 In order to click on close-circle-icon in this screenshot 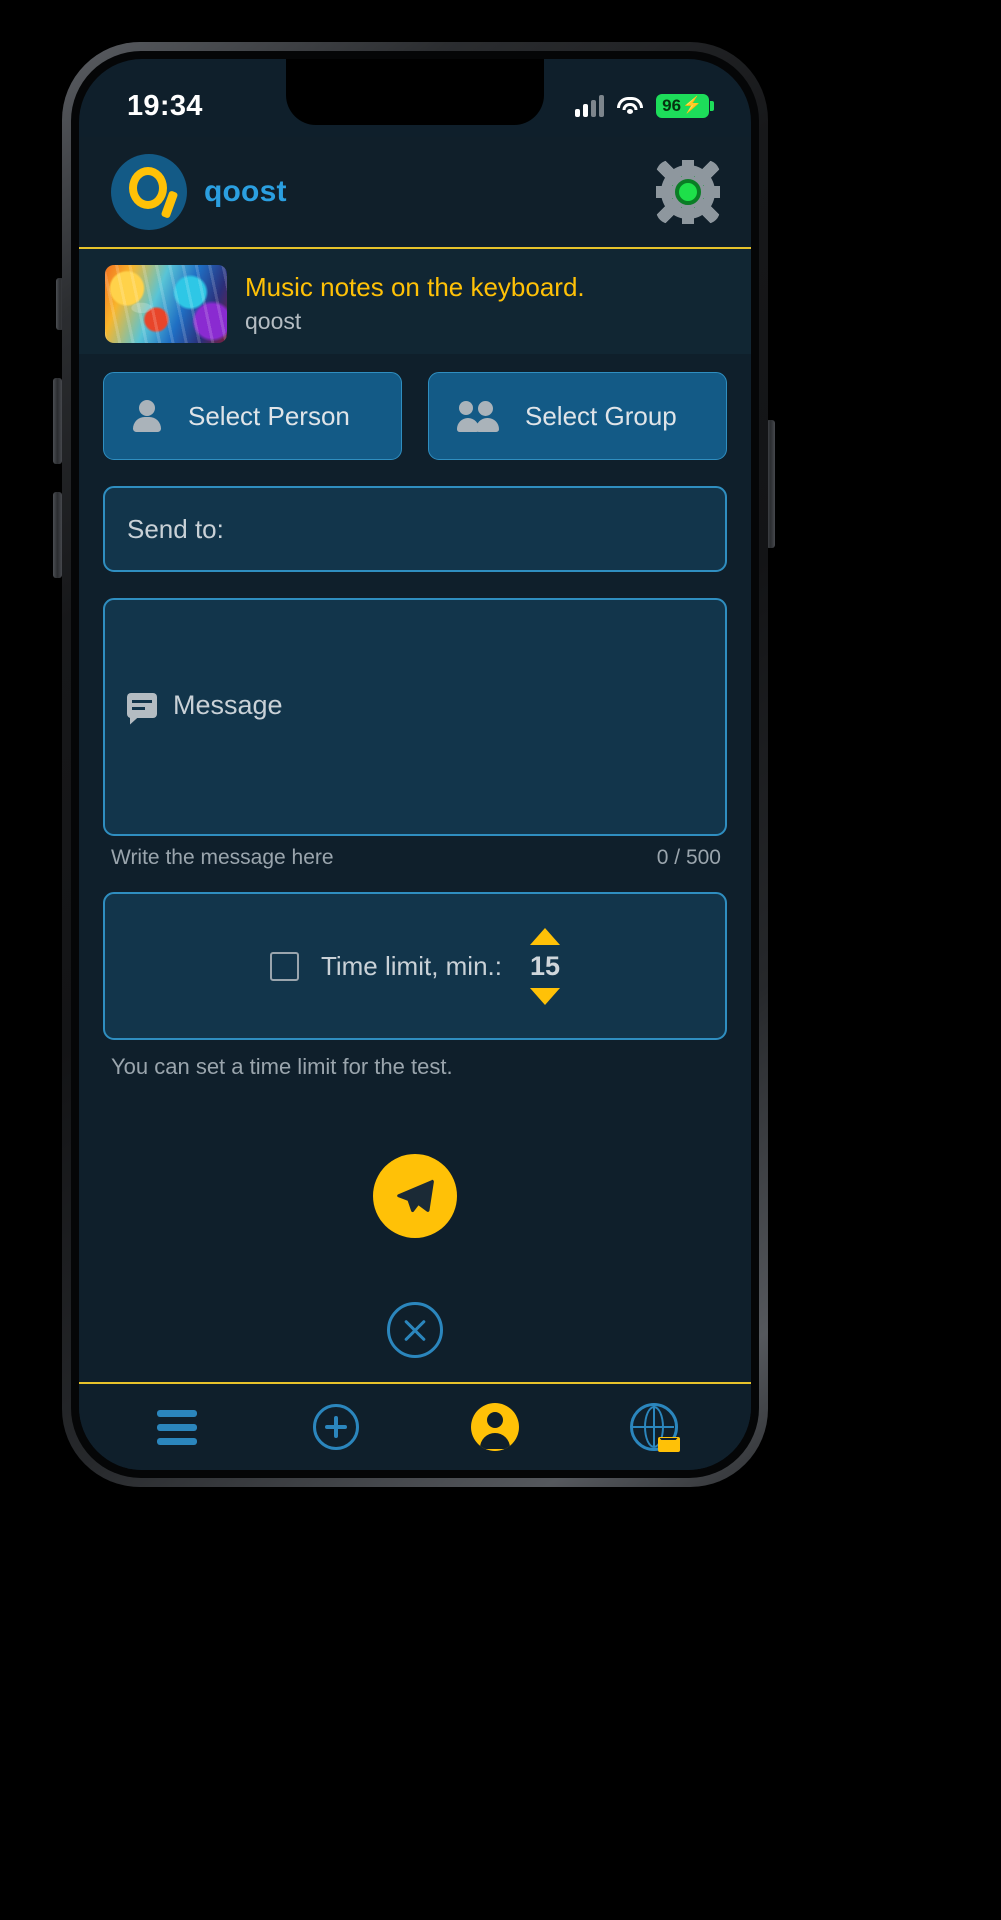, I will do `click(415, 1330)`.